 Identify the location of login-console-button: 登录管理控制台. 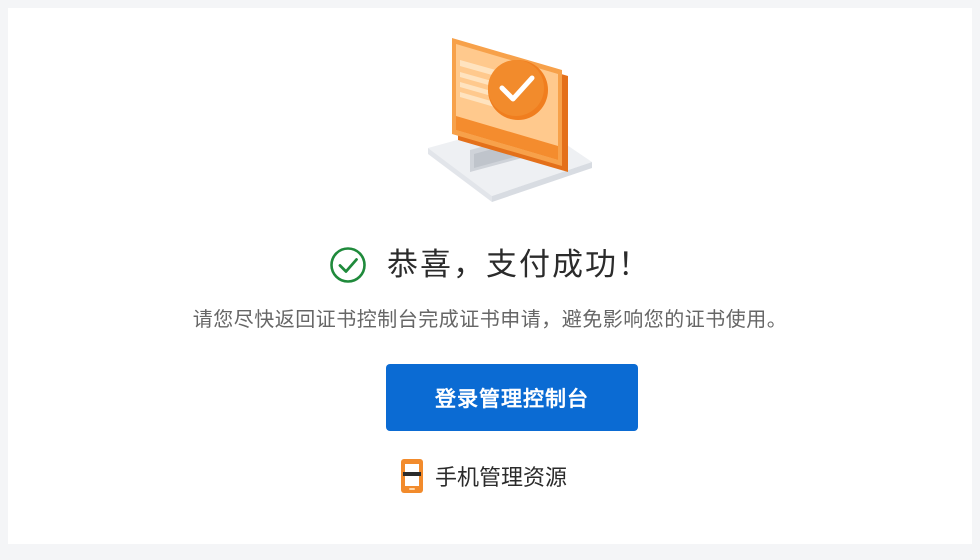
(512, 397).